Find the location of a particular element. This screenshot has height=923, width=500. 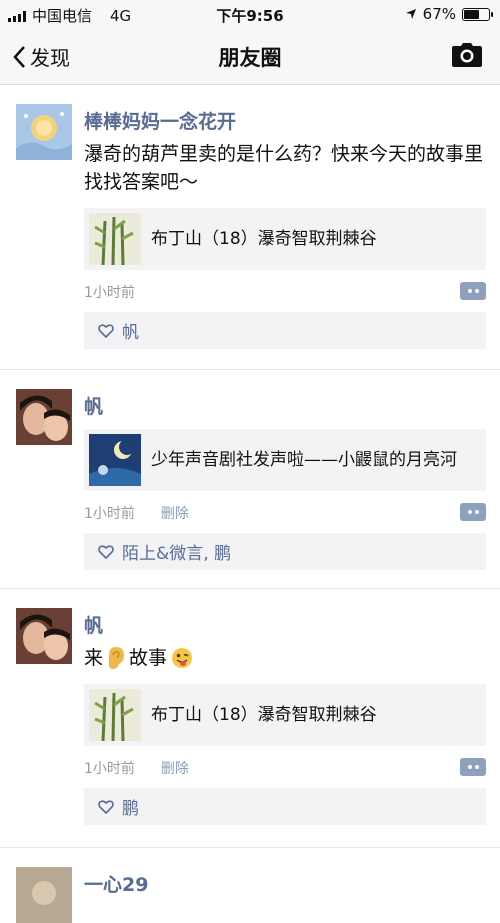

post-text: 瀑奇的葫芦里卖的是什么药？快来今天的故事里找找答案吧～ is located at coordinates (285, 168).